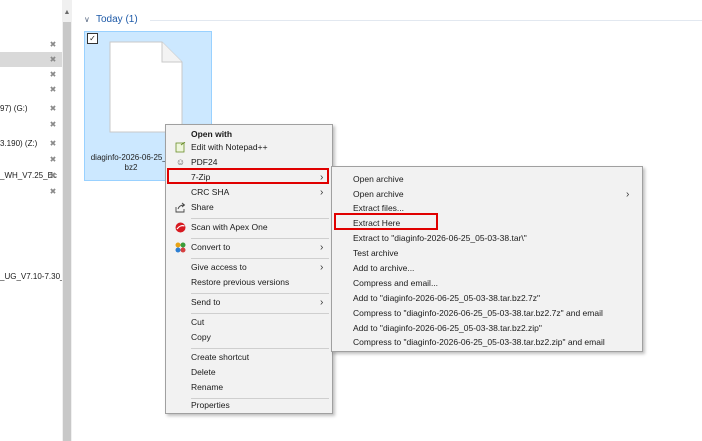 Image resolution: width=702 pixels, height=441 pixels. I want to click on file-name-line-1: diaginfo-2026-06-25_0, so click(131, 157).